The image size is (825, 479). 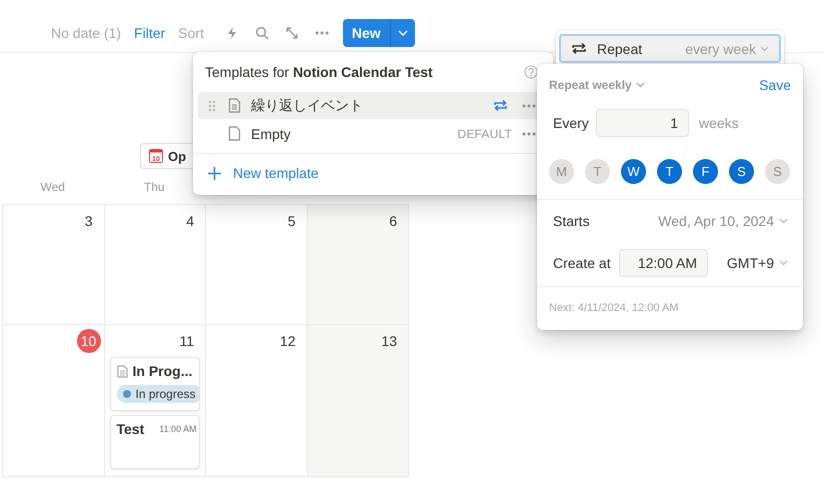 What do you see at coordinates (620, 48) in the screenshot?
I see `repeat-label: Repeat` at bounding box center [620, 48].